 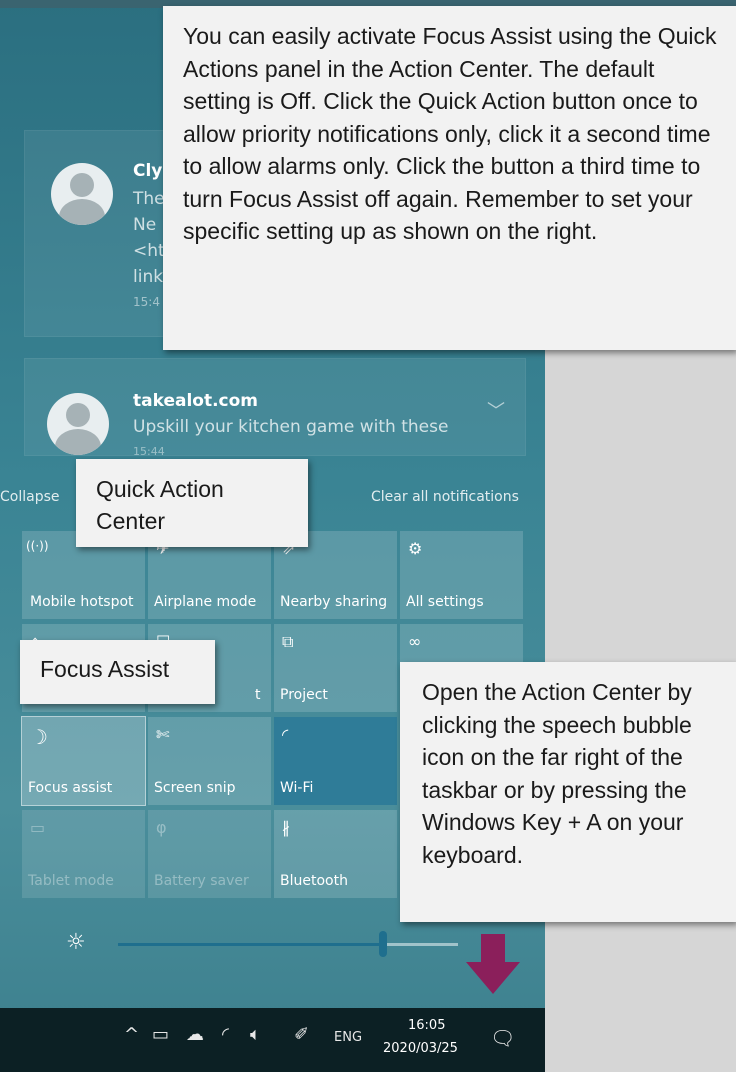 I want to click on notification-line: <ht, so click(x=149, y=251).